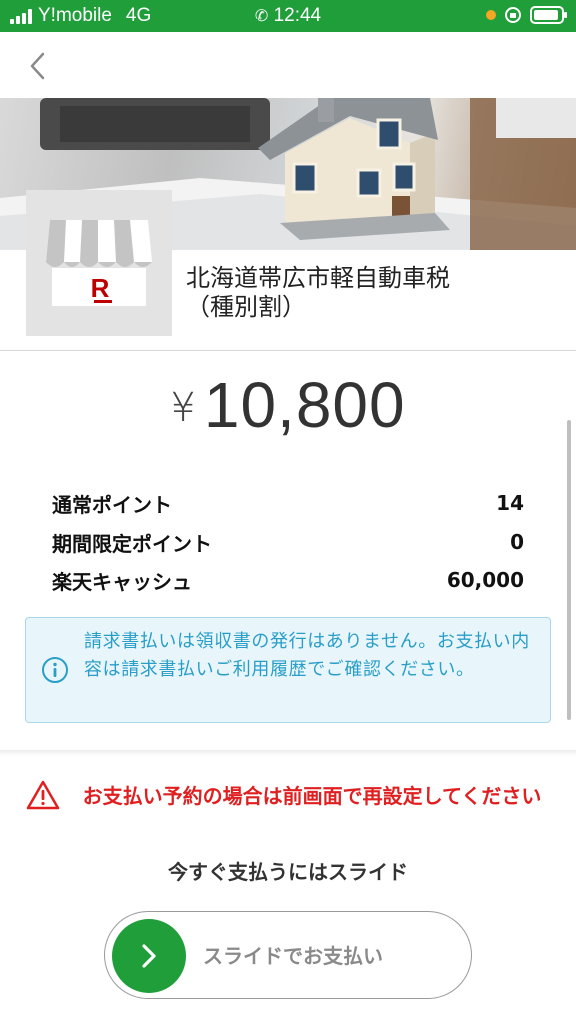 The height and width of the screenshot is (1024, 576). Describe the element at coordinates (246, 307) in the screenshot. I see `shop-name-line2: （種別割）` at that location.